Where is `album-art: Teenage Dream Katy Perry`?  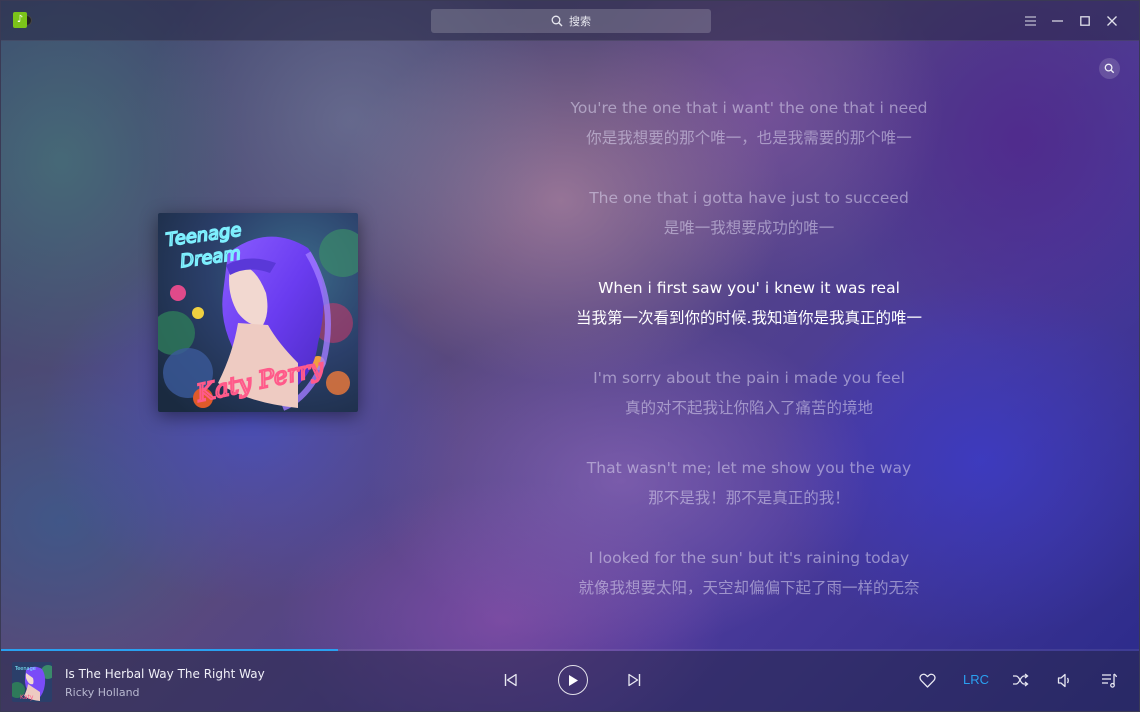
album-art: Teenage Dream Katy Perry is located at coordinates (258, 312).